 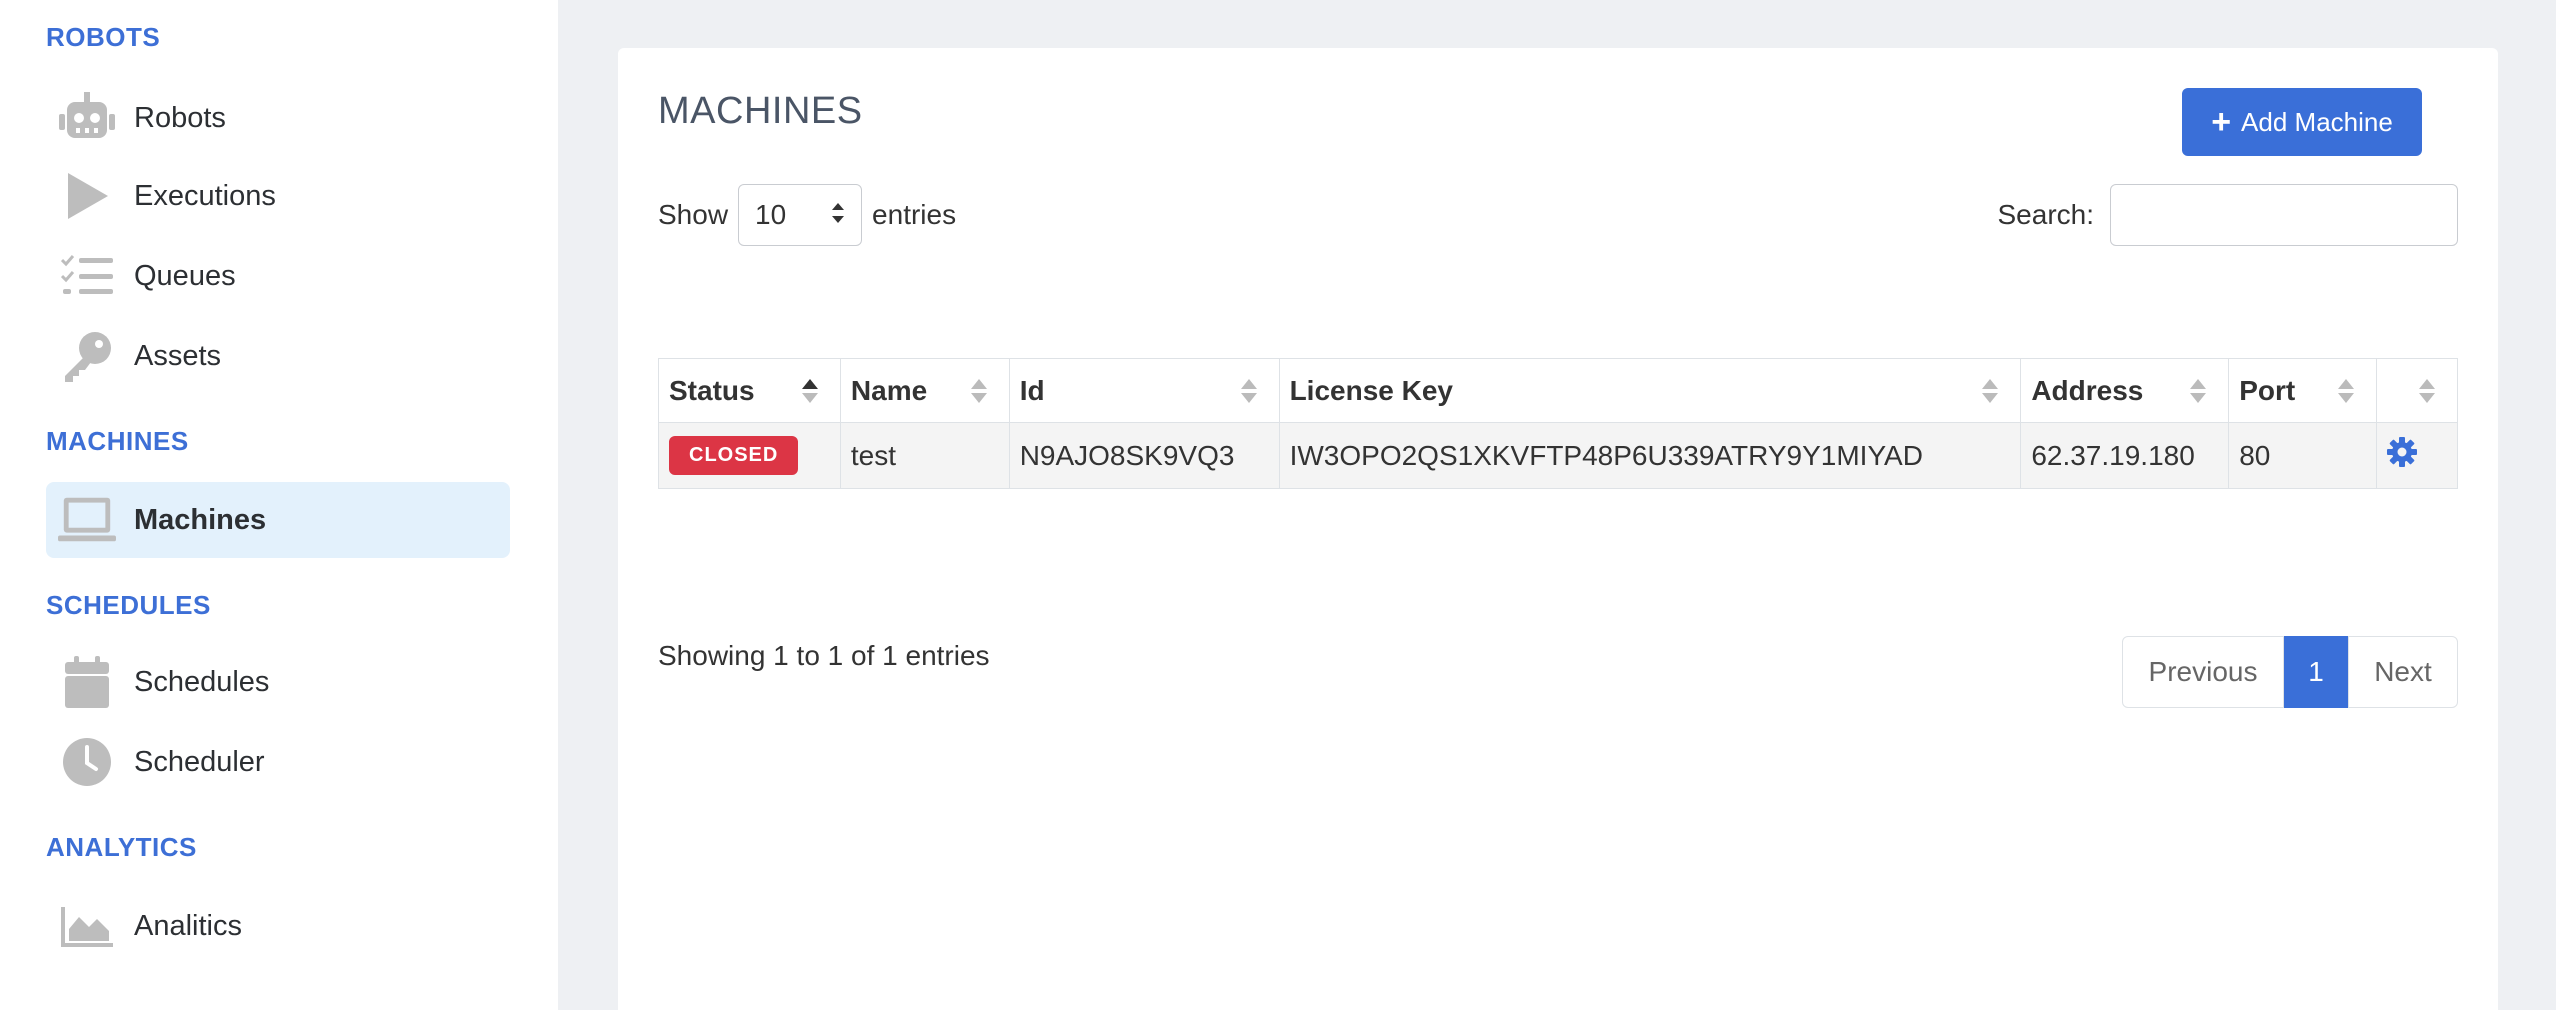 What do you see at coordinates (771, 214) in the screenshot?
I see `entries-select-value: 10` at bounding box center [771, 214].